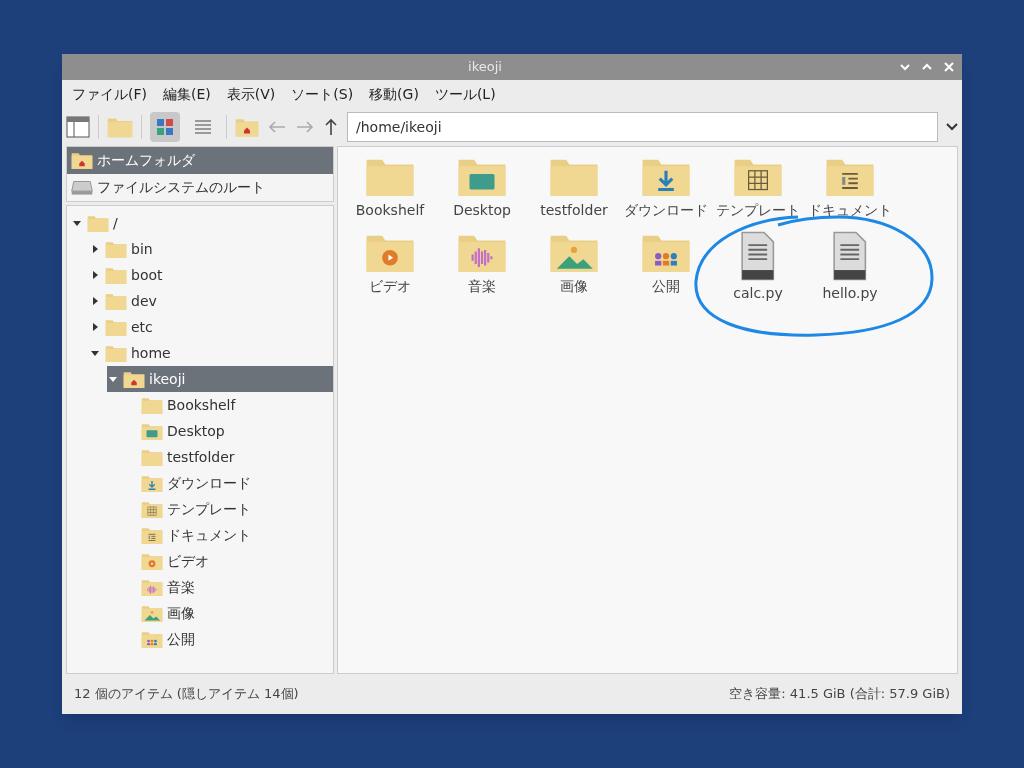  What do you see at coordinates (220, 379) in the screenshot?
I see `tree-item: ikeoji` at bounding box center [220, 379].